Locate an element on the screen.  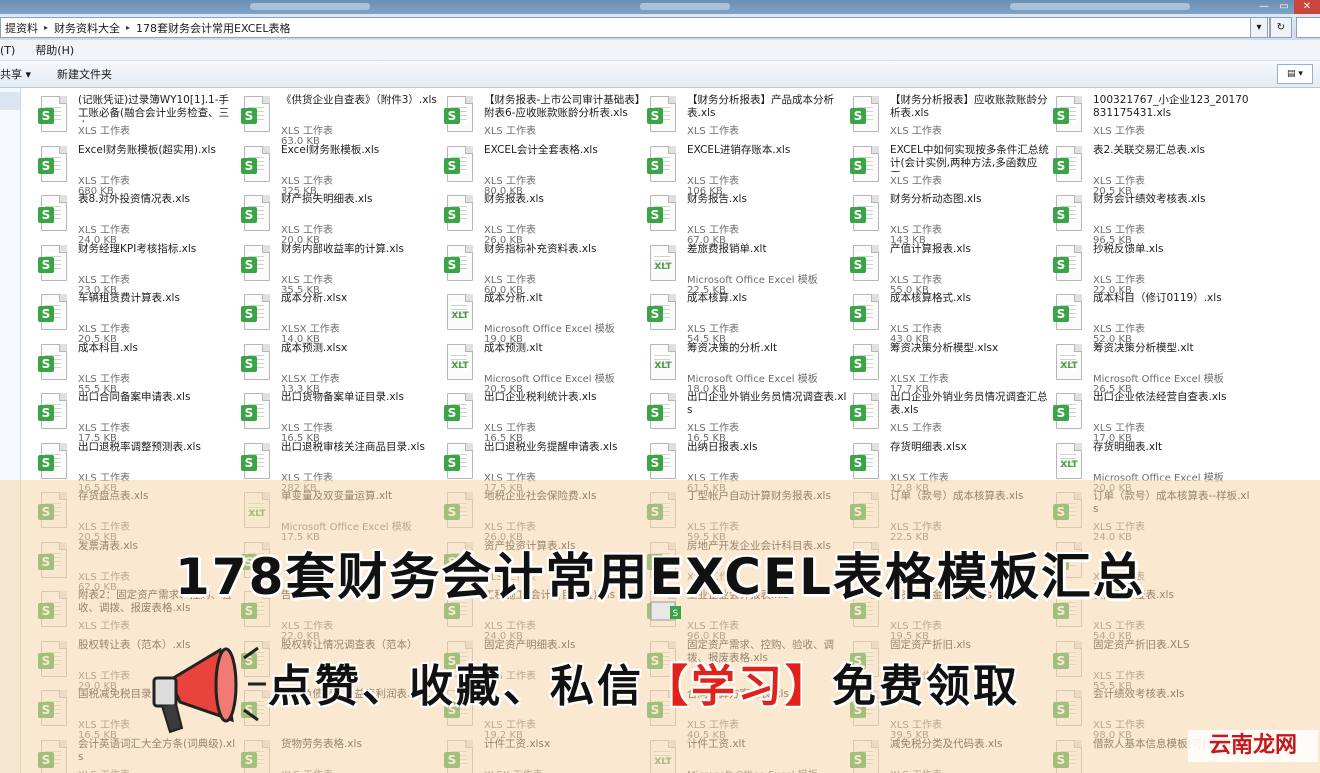
file-item: S 成本预测.xlsx XLSX 工作表 13.3 KB is located at coordinates (341, 367).